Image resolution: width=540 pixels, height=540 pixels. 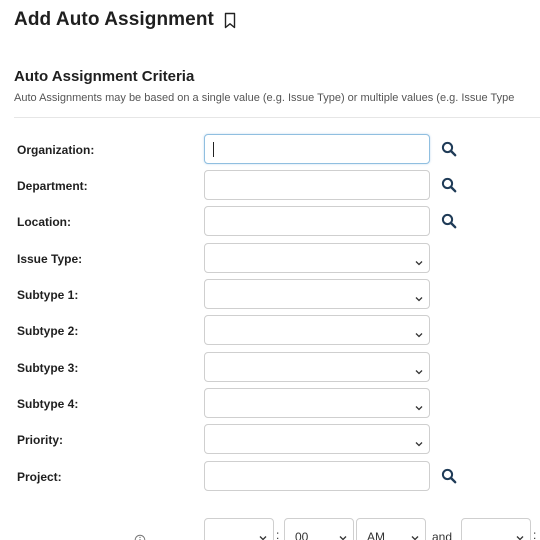 What do you see at coordinates (317, 221) in the screenshot?
I see `location-input` at bounding box center [317, 221].